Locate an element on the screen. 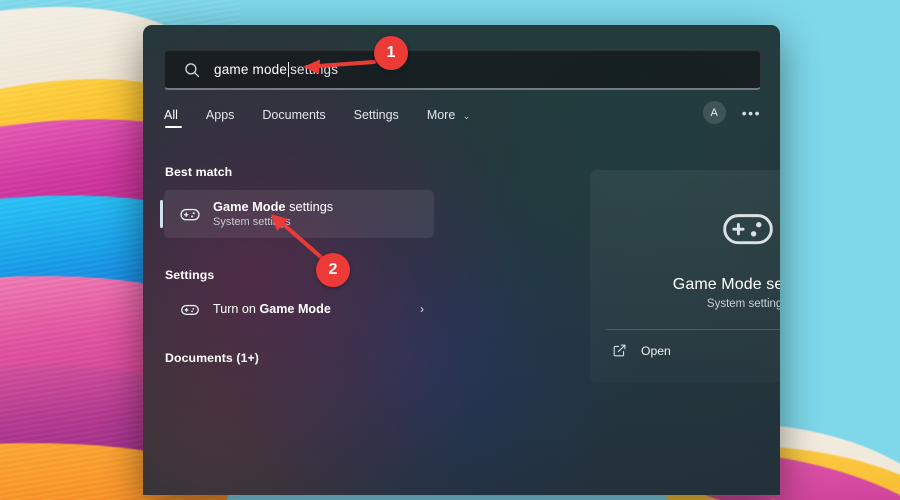  tab-settings-label: Settings is located at coordinates (376, 115).